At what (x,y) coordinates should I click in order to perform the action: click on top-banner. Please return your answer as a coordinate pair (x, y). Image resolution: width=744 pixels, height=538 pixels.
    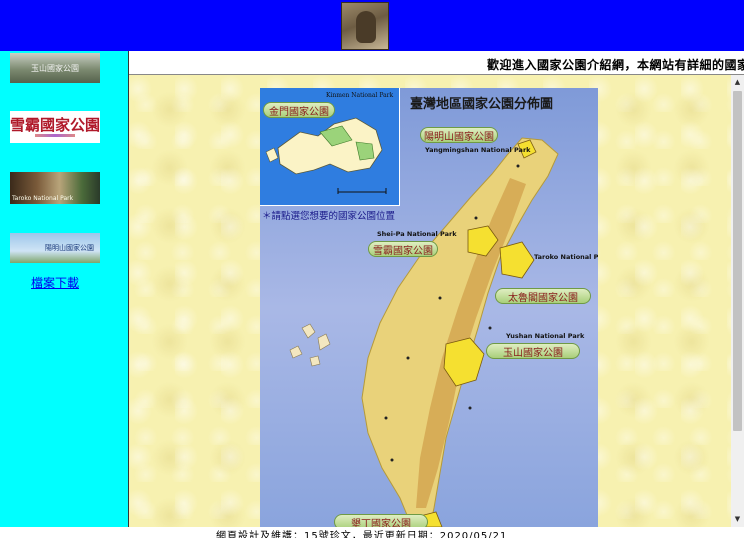
    Looking at the image, I should click on (372, 25).